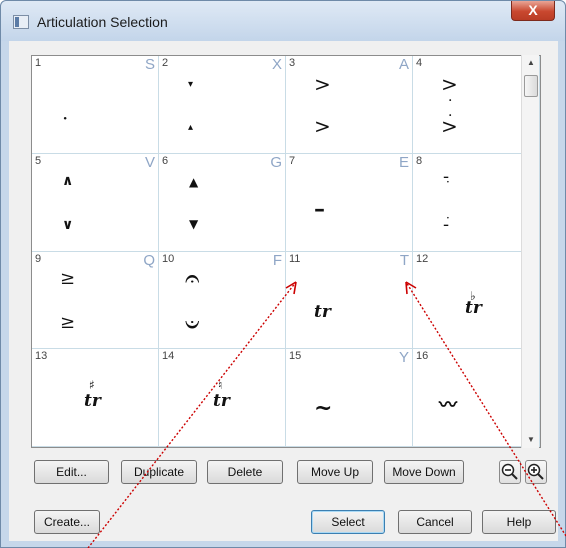 This screenshot has width=566, height=548. What do you see at coordinates (349, 300) in the screenshot?
I see `articulation-cell-11: 11 T tr` at bounding box center [349, 300].